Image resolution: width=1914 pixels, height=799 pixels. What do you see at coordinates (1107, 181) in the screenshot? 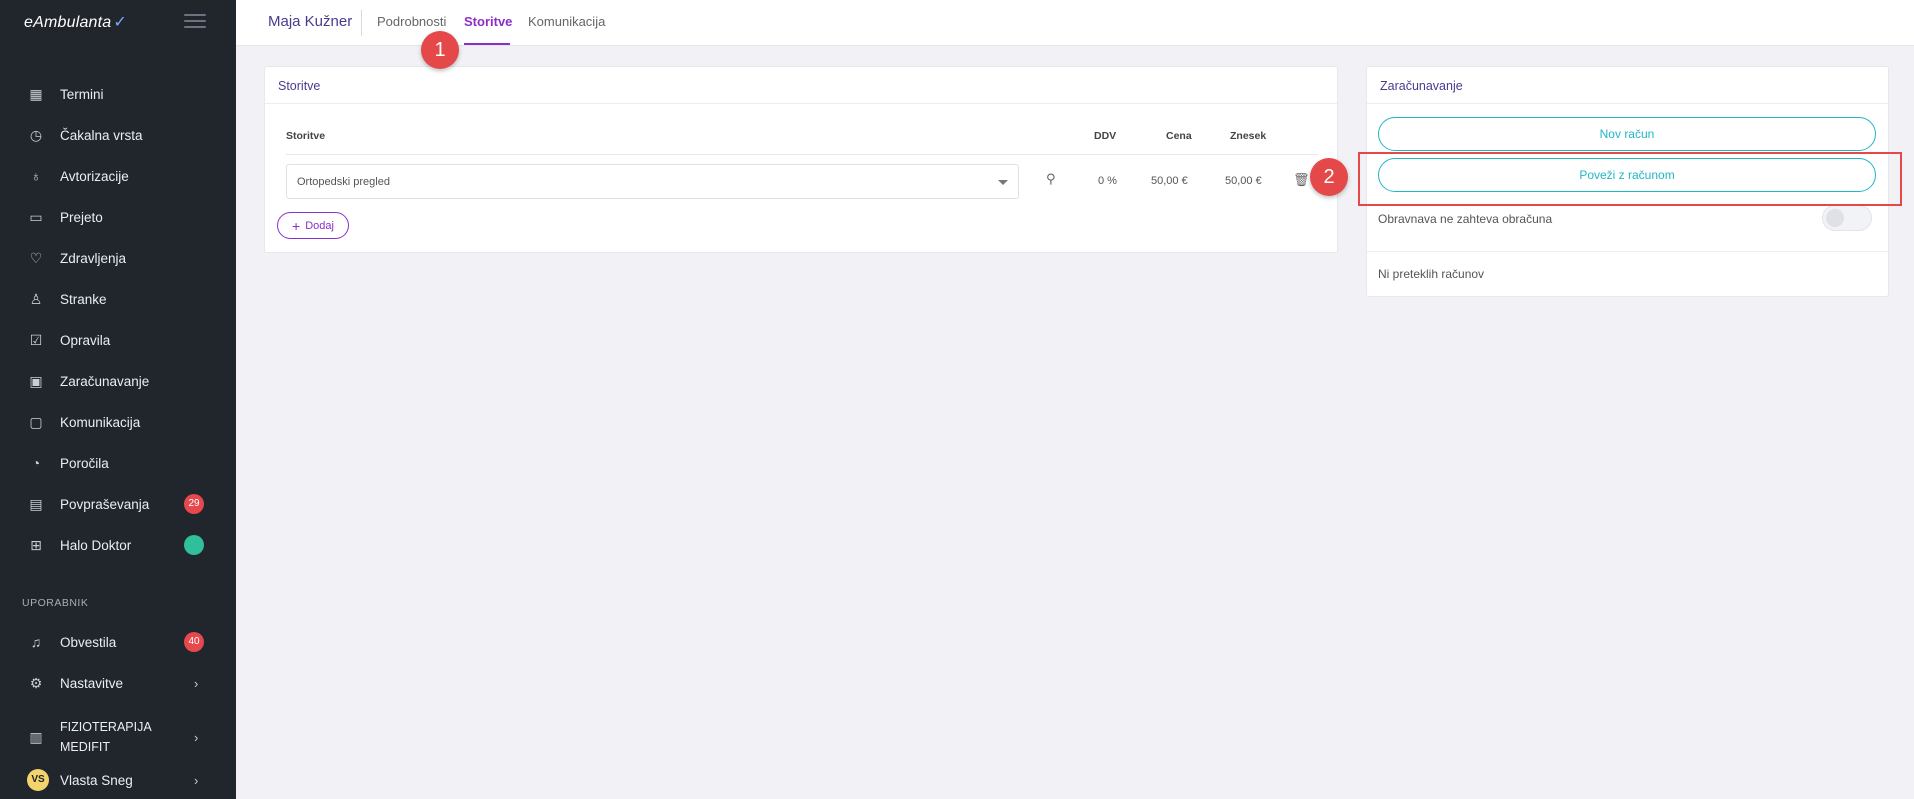
I see `vat-value: 0 %` at bounding box center [1107, 181].